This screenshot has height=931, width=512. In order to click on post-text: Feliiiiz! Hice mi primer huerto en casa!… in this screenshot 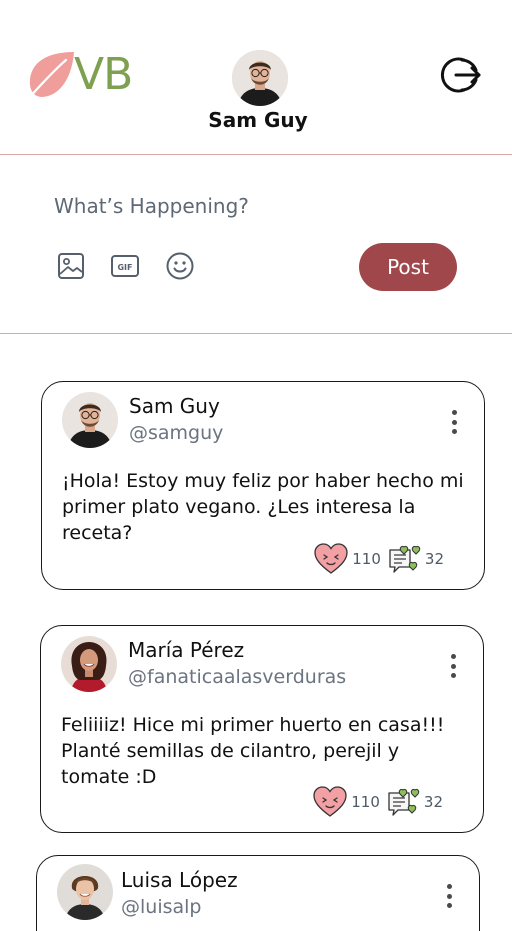, I will do `click(253, 751)`.